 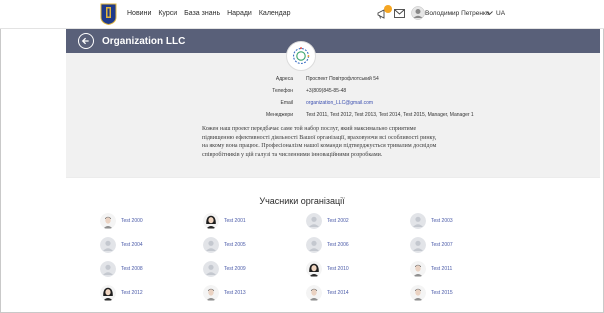 I want to click on member-item: Test 2009, so click(x=243, y=269).